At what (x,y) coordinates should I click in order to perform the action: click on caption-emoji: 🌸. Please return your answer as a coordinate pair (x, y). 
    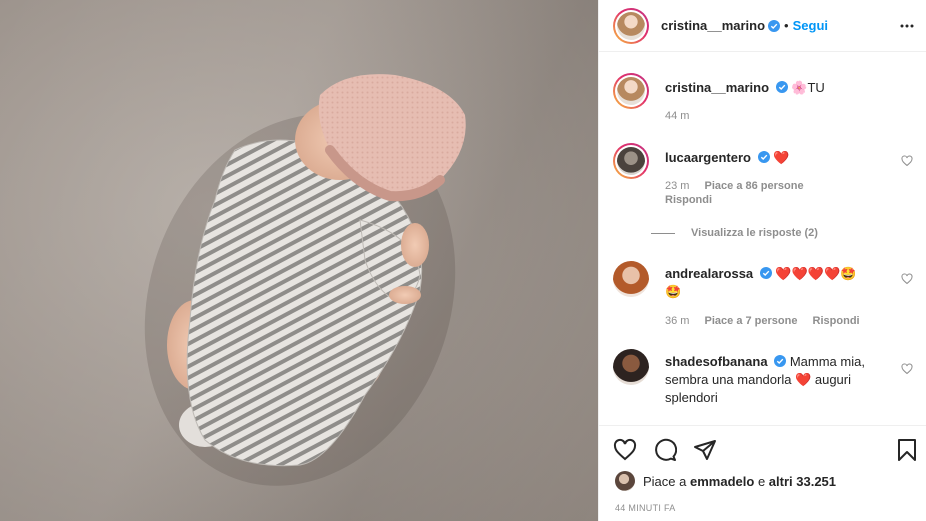
    Looking at the image, I should click on (799, 87).